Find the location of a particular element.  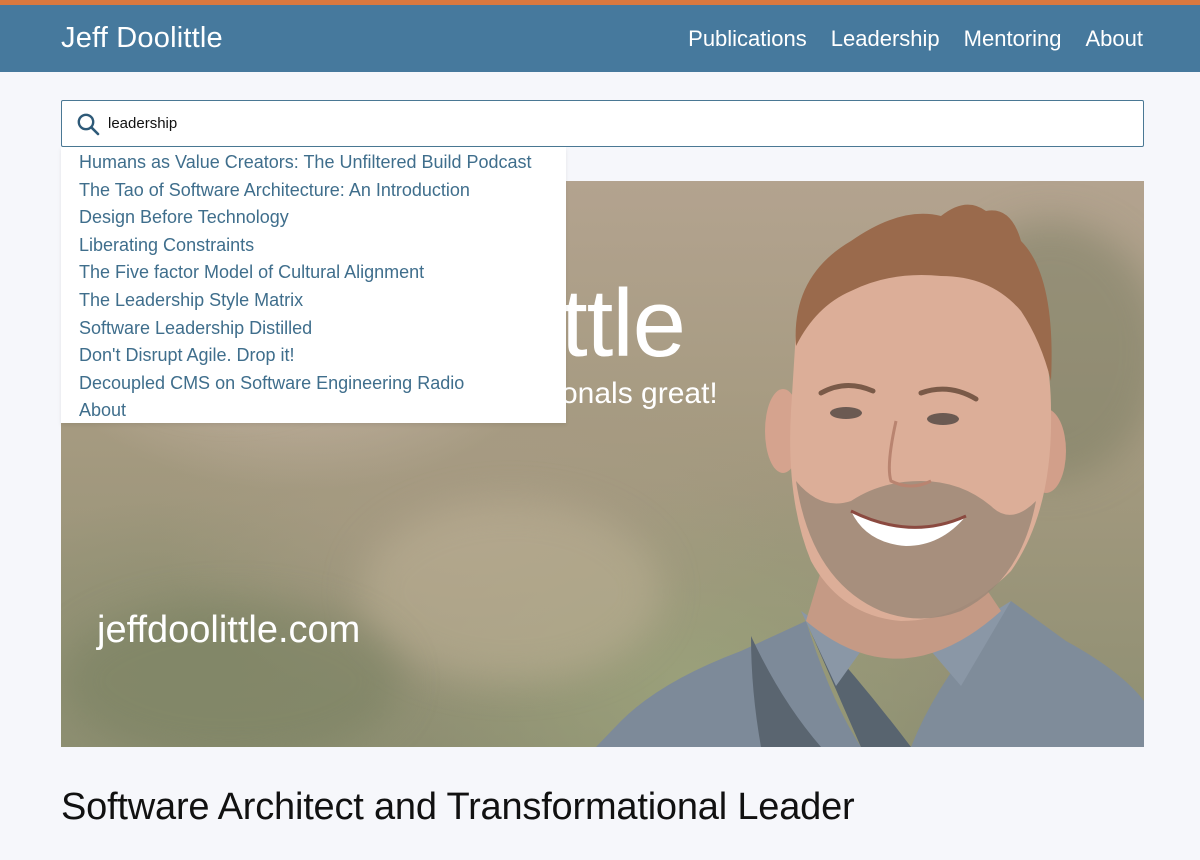

search-box is located at coordinates (602, 123).